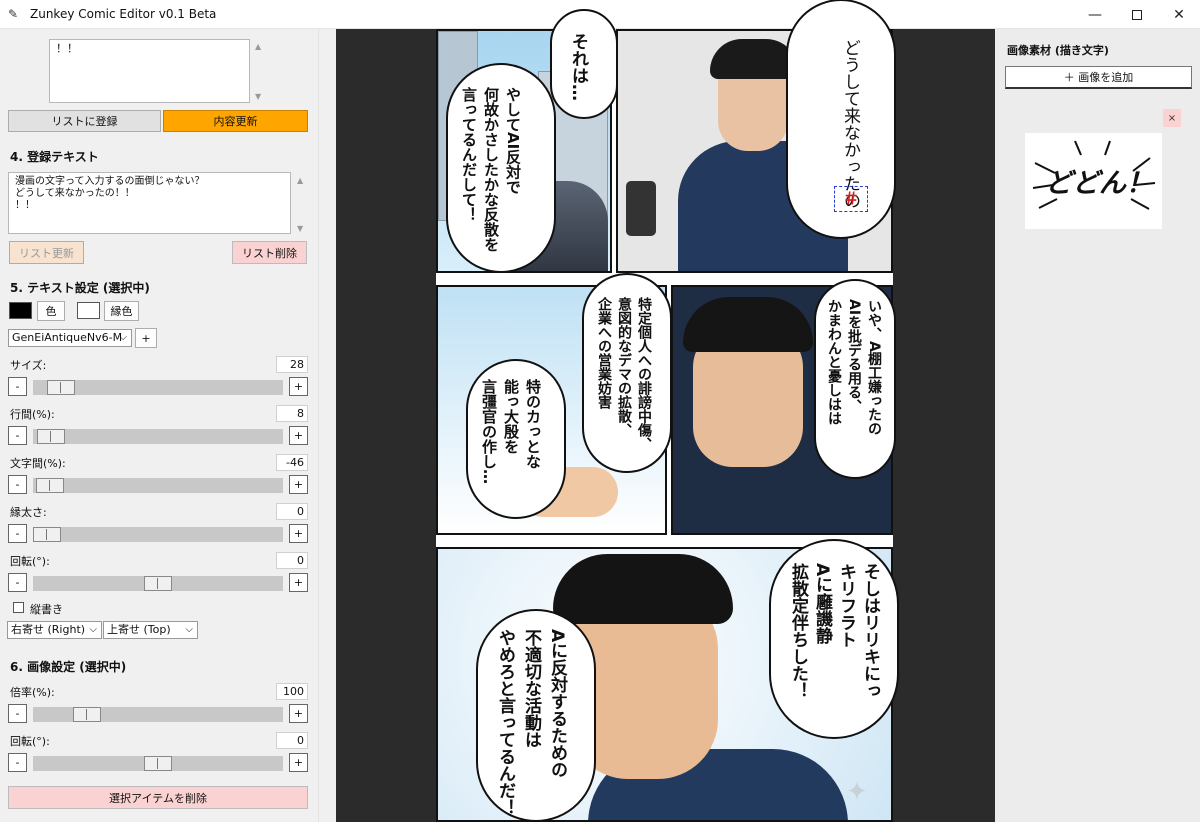  What do you see at coordinates (17, 435) in the screenshot?
I see `line-spacing-minus-button: -` at bounding box center [17, 435].